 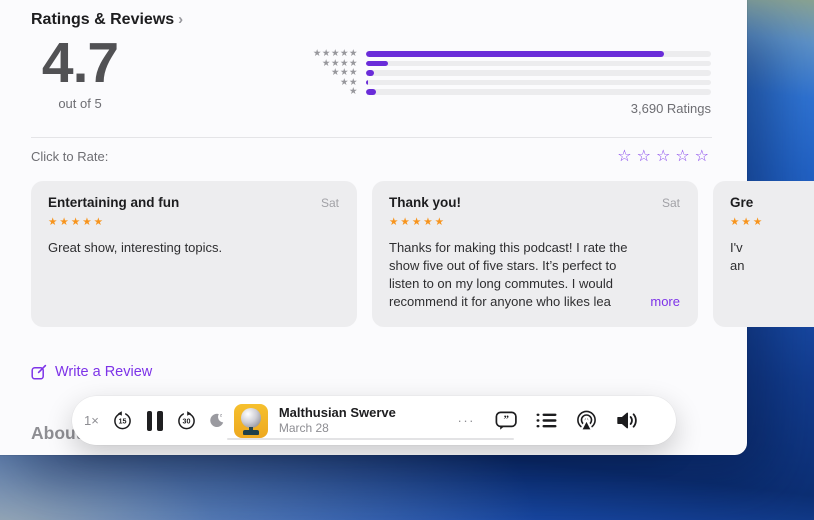 I want to click on rating-score-block: 4.7 out of 5, so click(x=80, y=71).